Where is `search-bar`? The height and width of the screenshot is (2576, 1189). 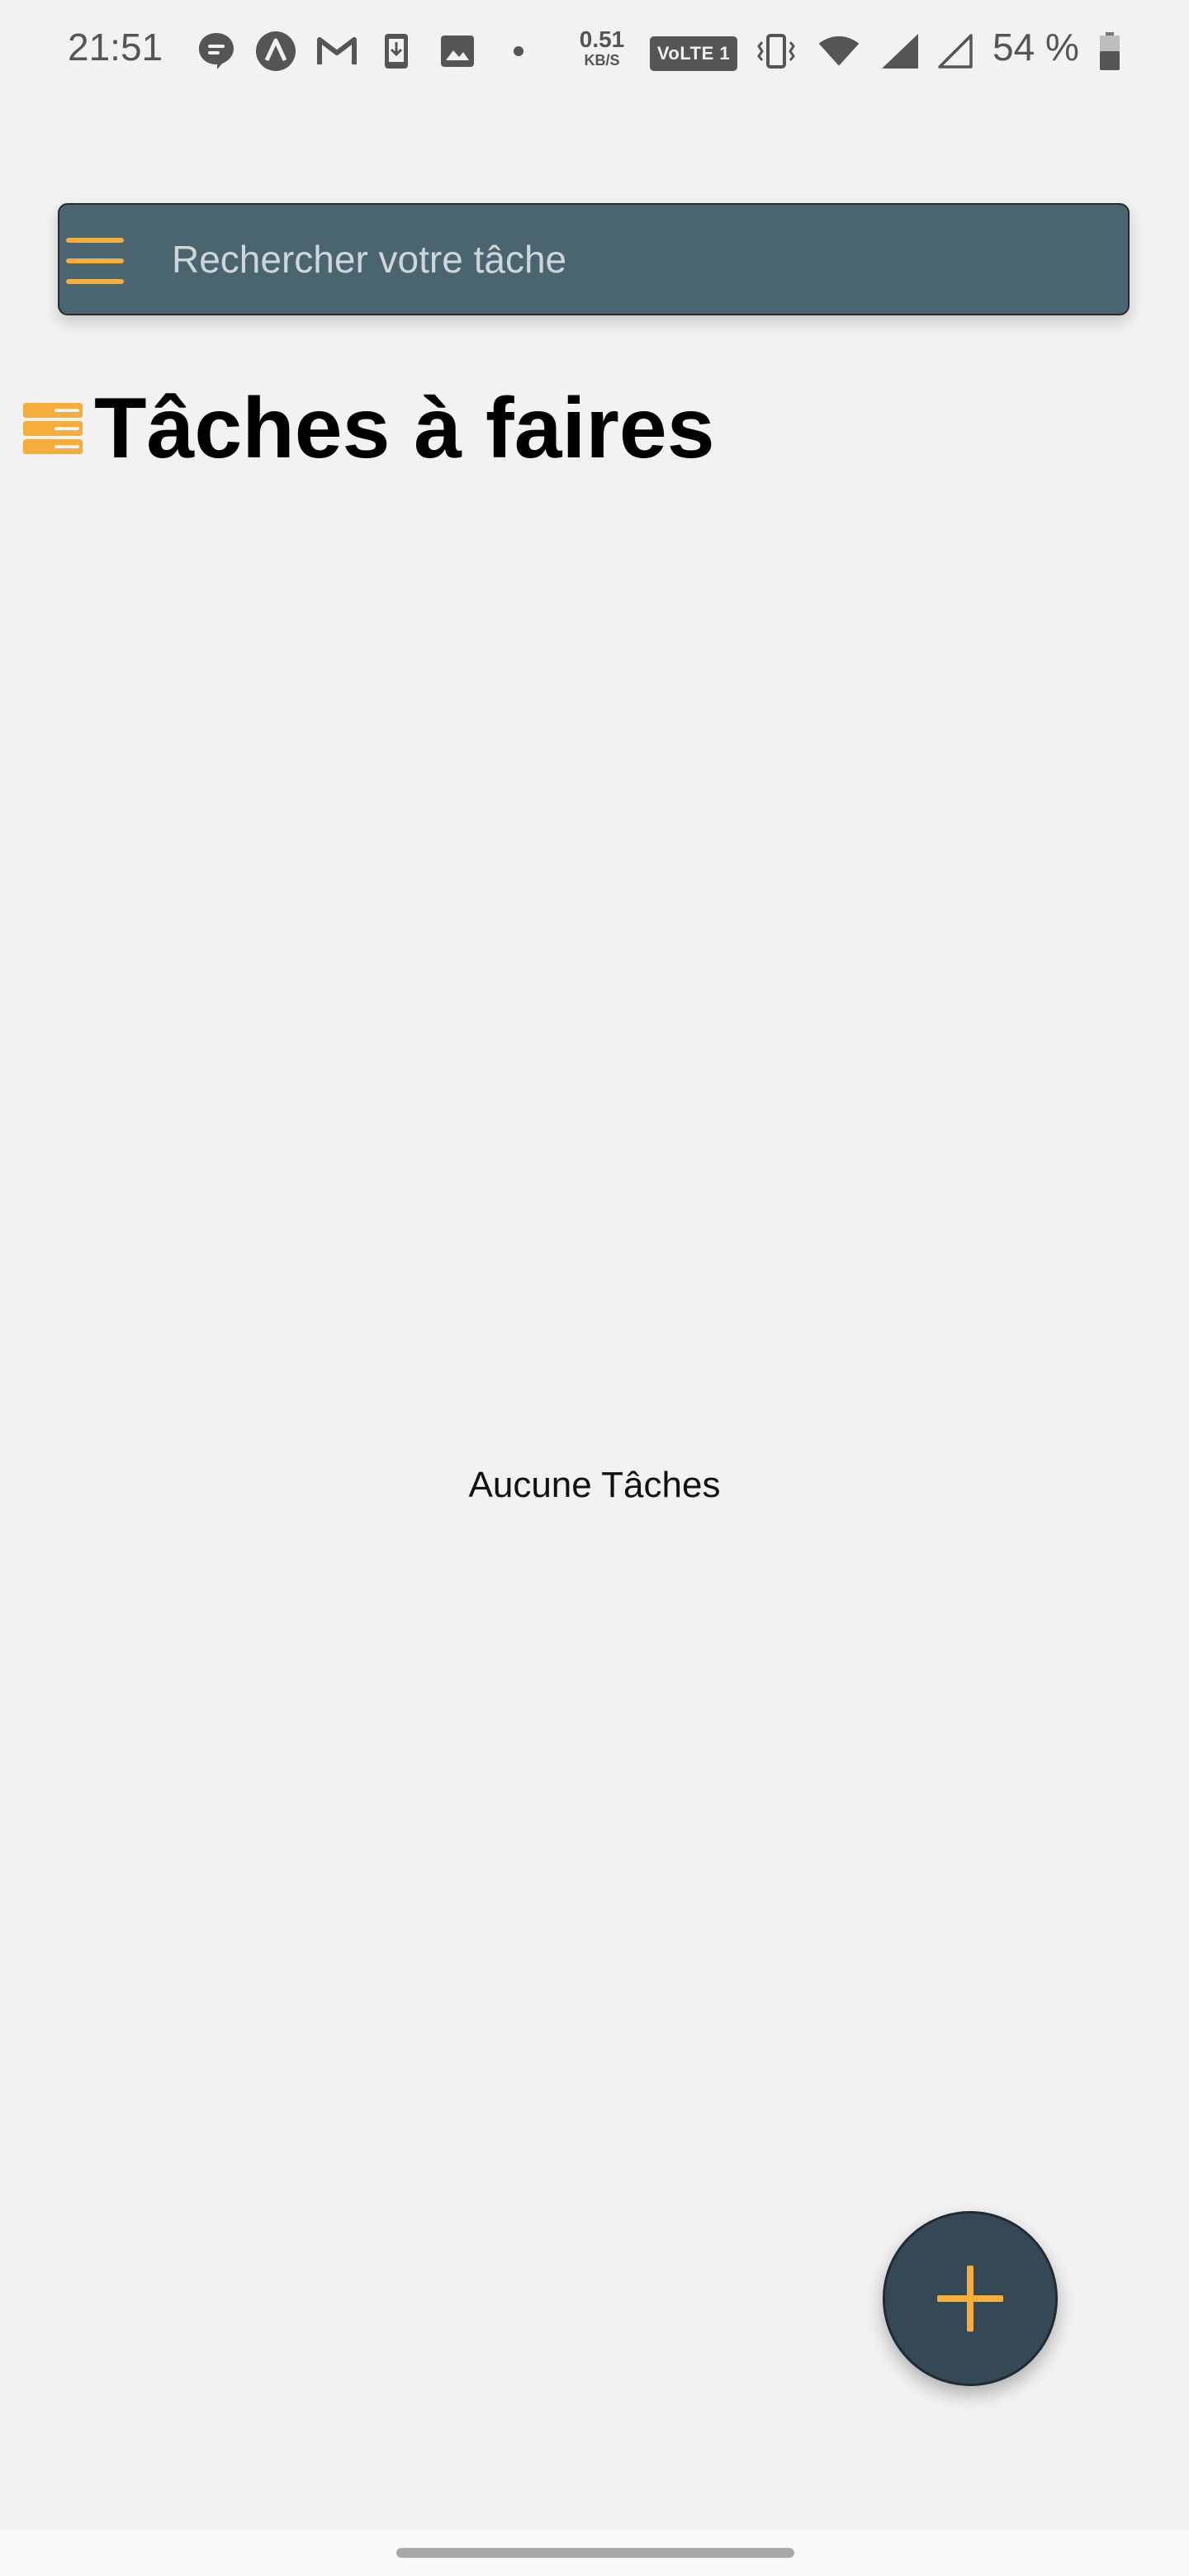
search-bar is located at coordinates (594, 259).